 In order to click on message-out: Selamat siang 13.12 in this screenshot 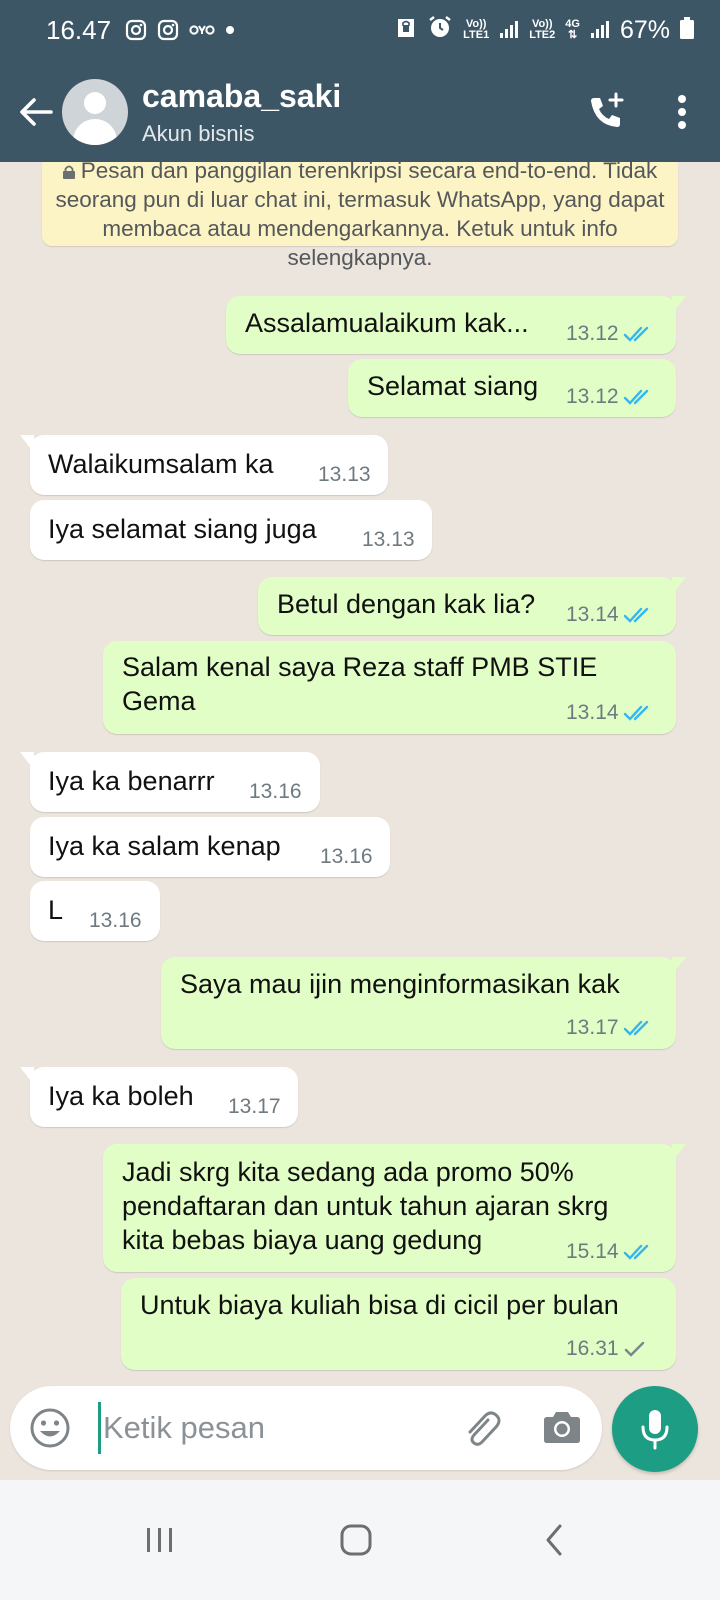, I will do `click(512, 388)`.